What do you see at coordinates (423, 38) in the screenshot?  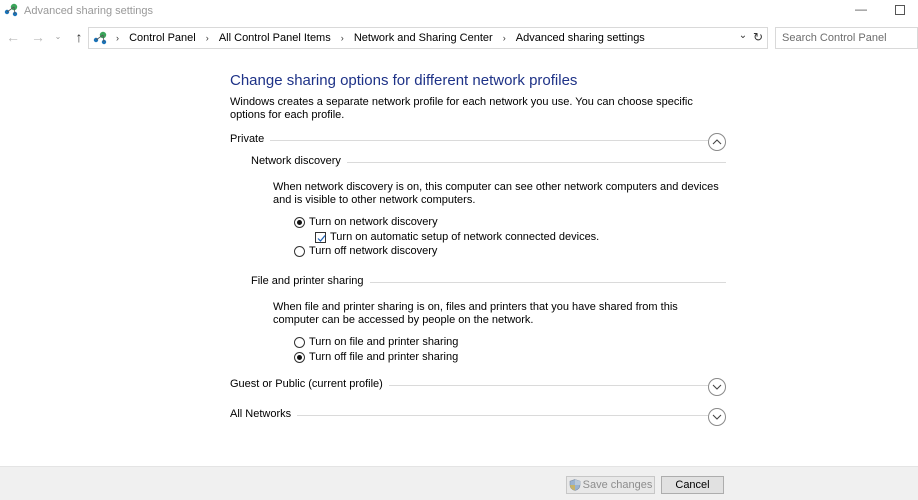 I see `breadcrumb-network-and-sharing-center: Network and Sharing Center` at bounding box center [423, 38].